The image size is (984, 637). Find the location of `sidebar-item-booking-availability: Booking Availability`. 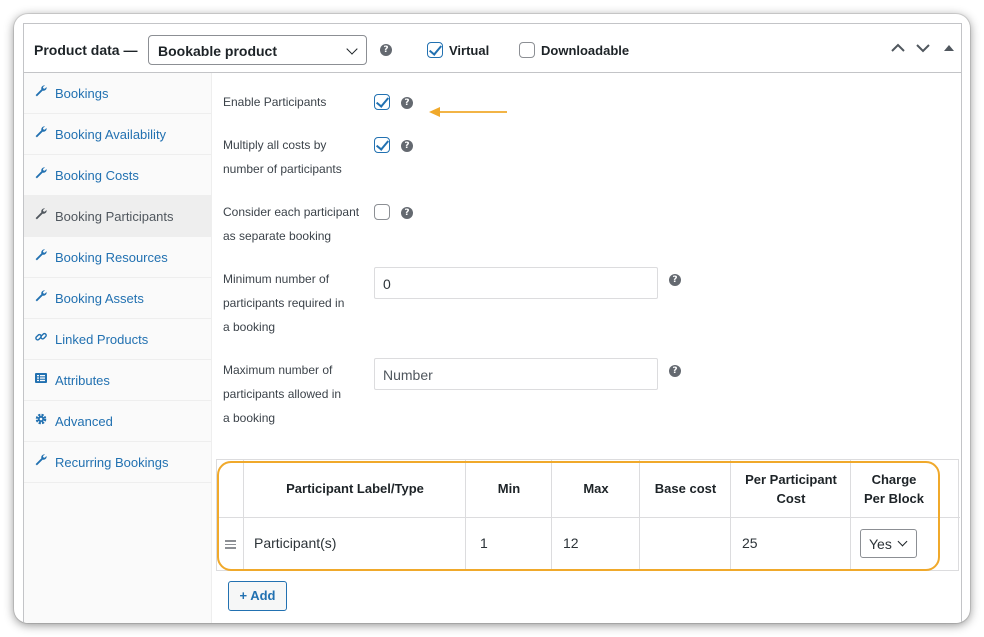

sidebar-item-booking-availability: Booking Availability is located at coordinates (118, 134).